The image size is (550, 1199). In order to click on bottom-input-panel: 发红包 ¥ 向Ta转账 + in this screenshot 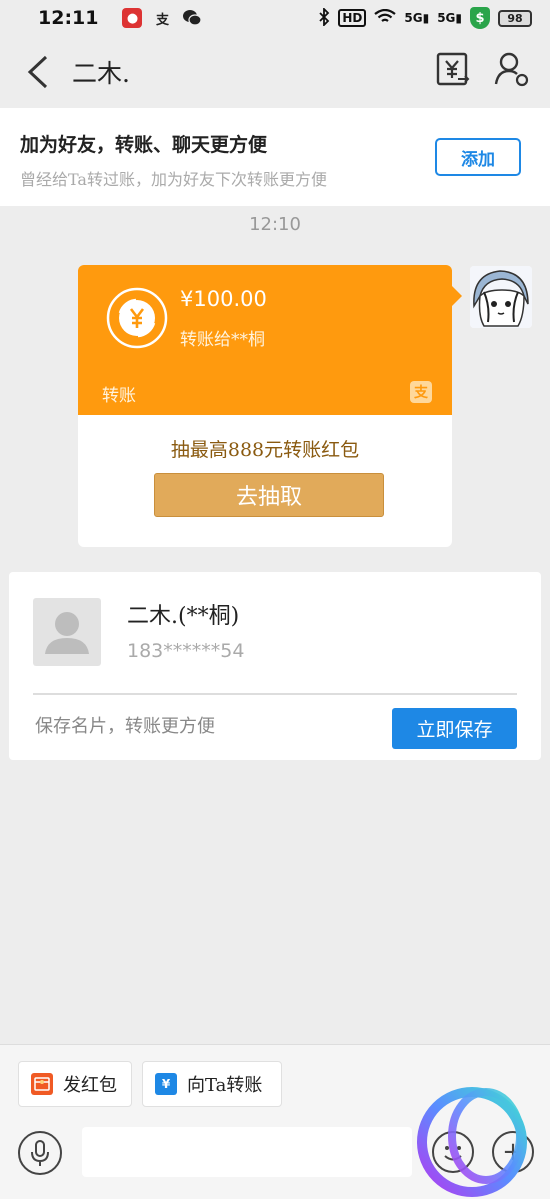, I will do `click(275, 1121)`.